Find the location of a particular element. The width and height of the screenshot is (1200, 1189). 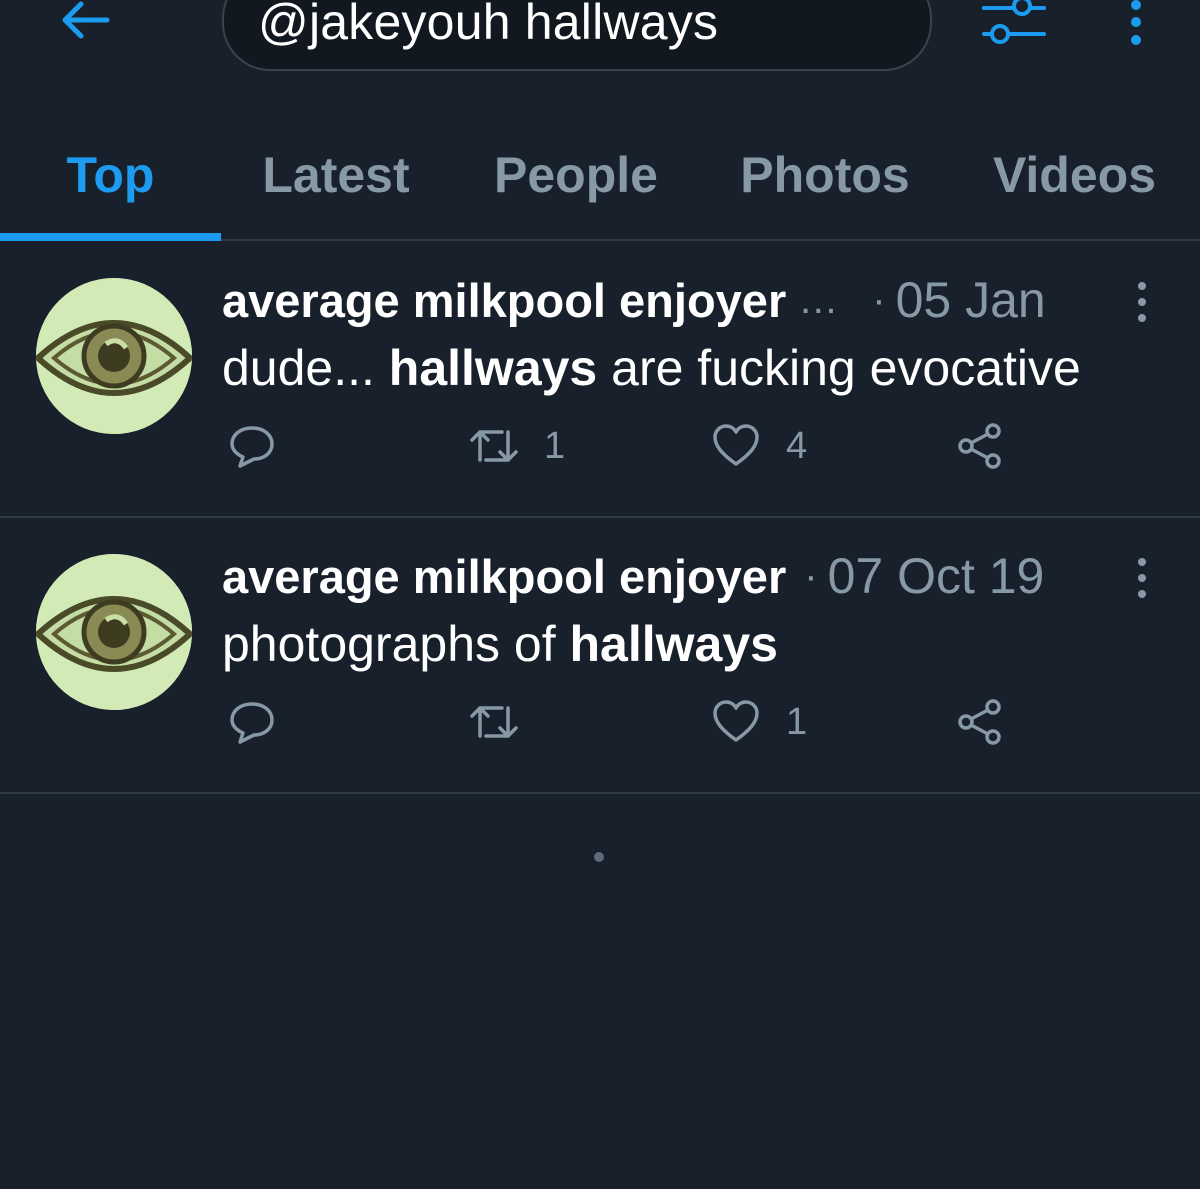

tweet-header: average milkpool enjoyer · 07 Oct 19 is located at coordinates (633, 576).